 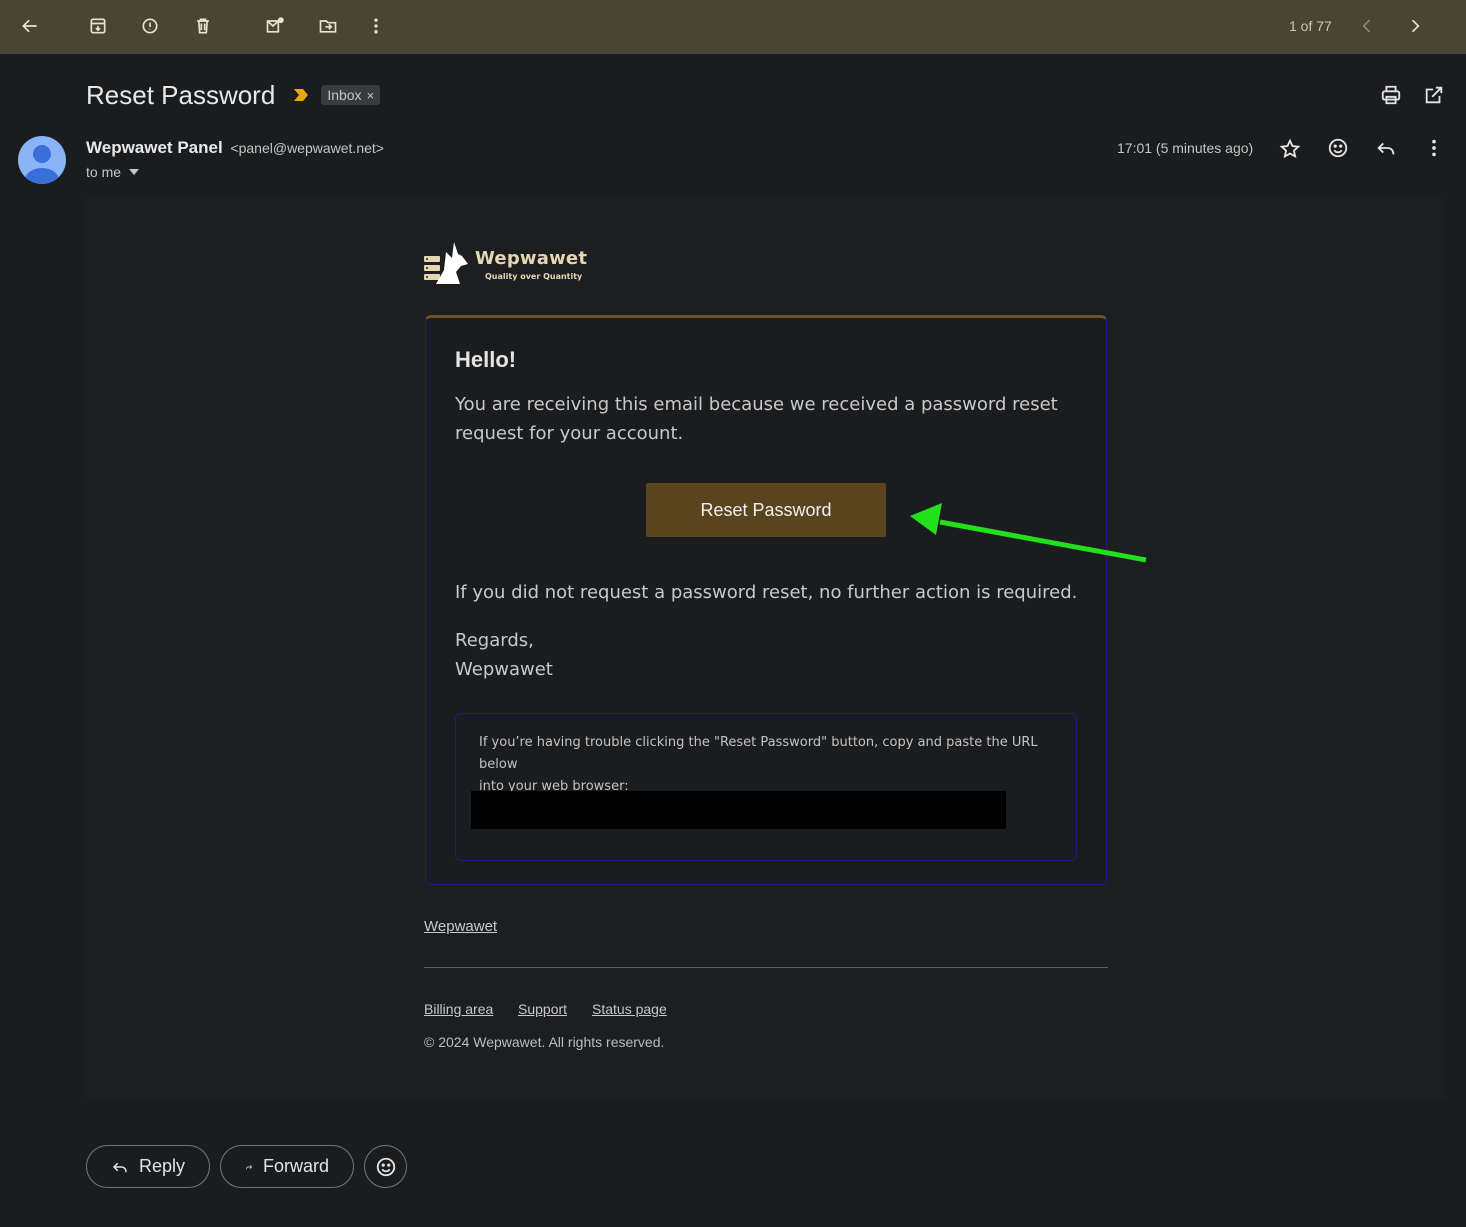 I want to click on status-page-link: Status page, so click(x=629, y=1009).